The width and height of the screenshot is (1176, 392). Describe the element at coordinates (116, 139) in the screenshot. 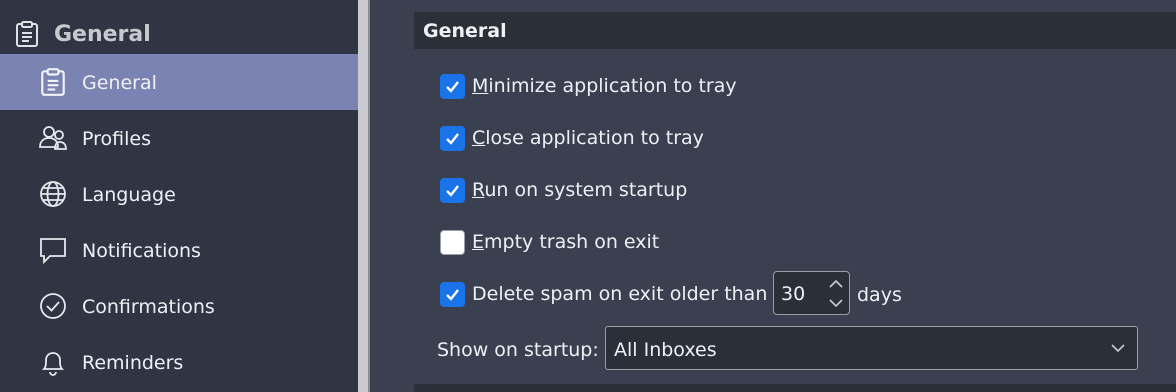

I see `sidebar-item-label: Profiles` at that location.